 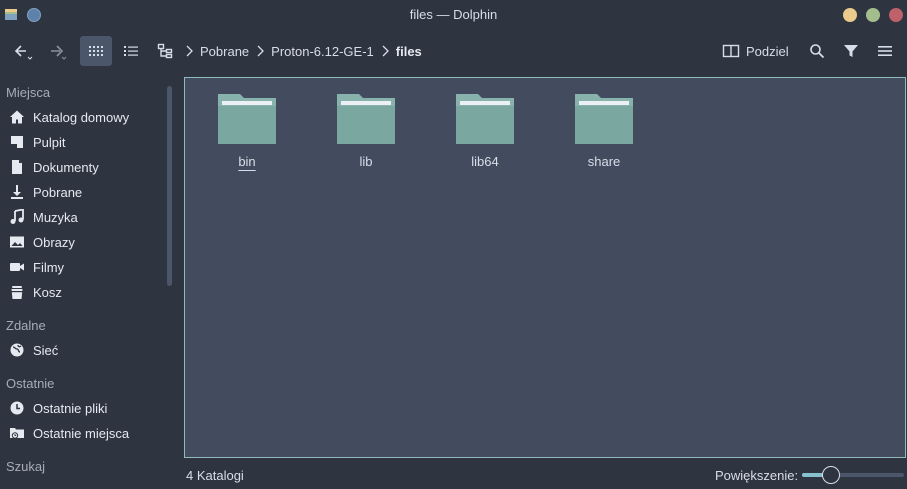 I want to click on sidebar-item-label: Ostatnie pliki, so click(x=70, y=408).